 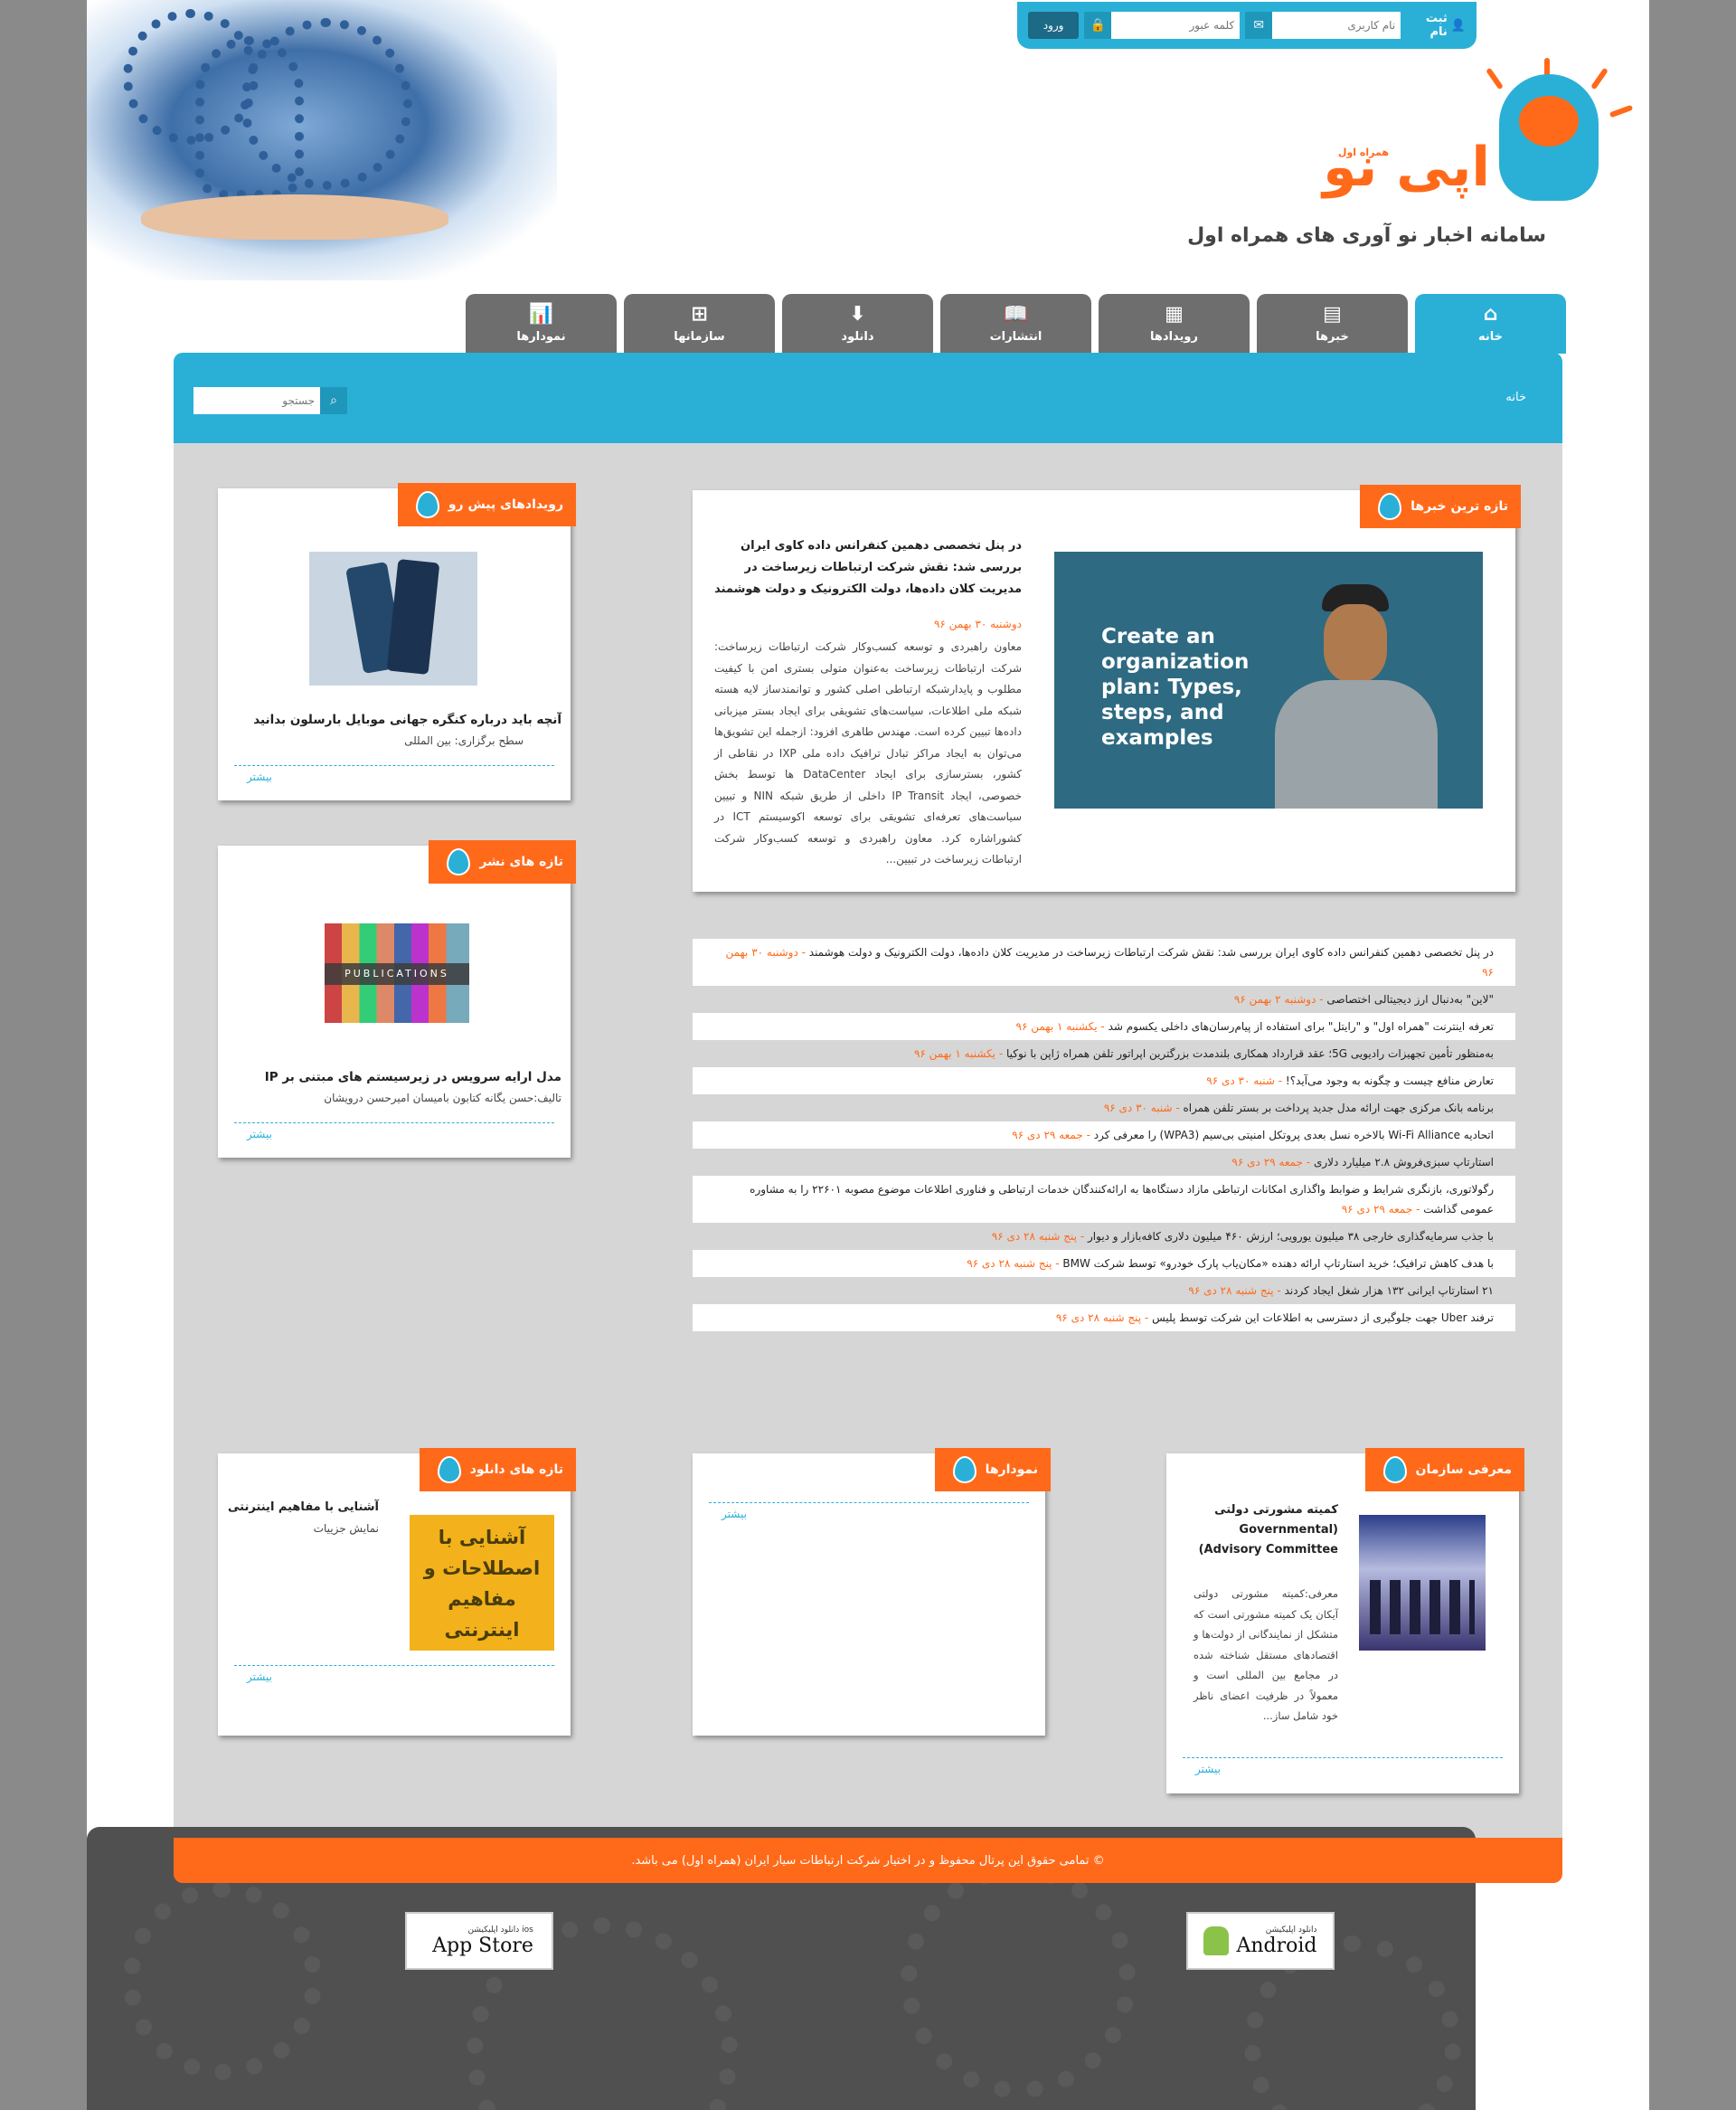 I want to click on latest-publications-title-text: تازه های نشر, so click(x=521, y=862).